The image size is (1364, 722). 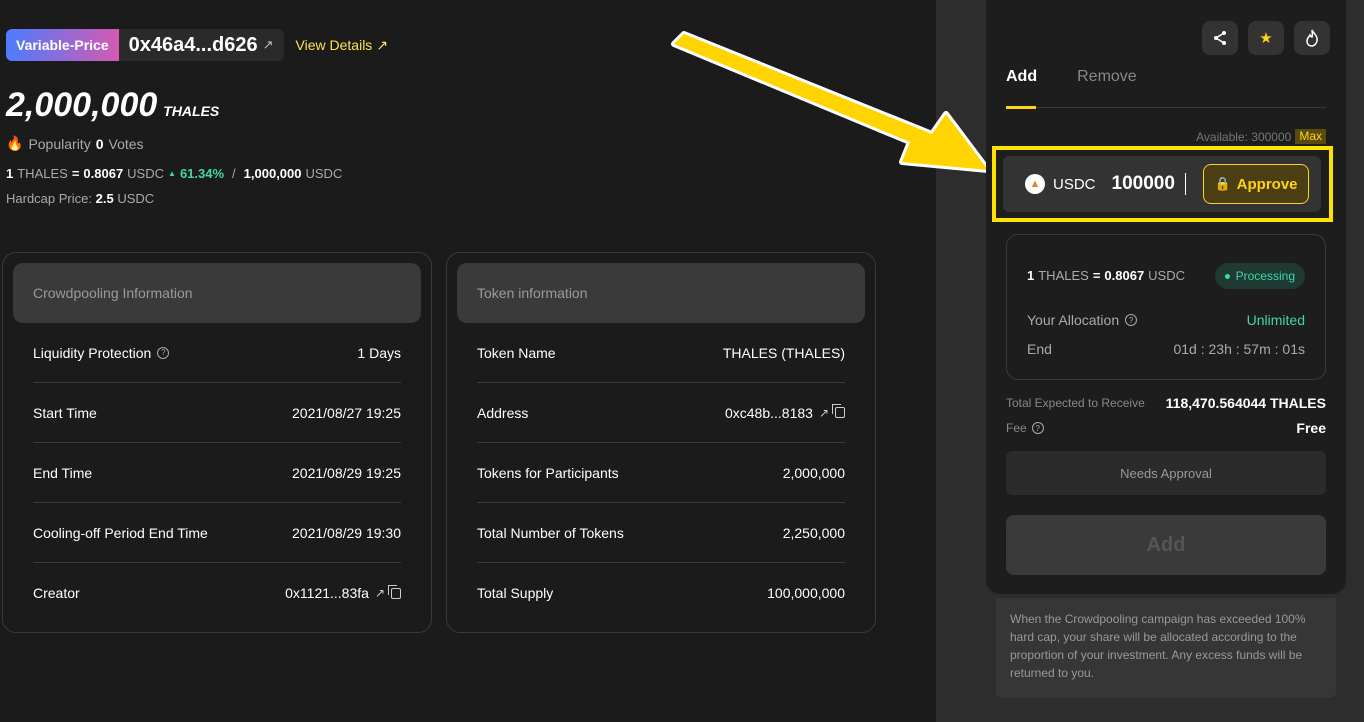 I want to click on flame-icon, so click(x=1312, y=38).